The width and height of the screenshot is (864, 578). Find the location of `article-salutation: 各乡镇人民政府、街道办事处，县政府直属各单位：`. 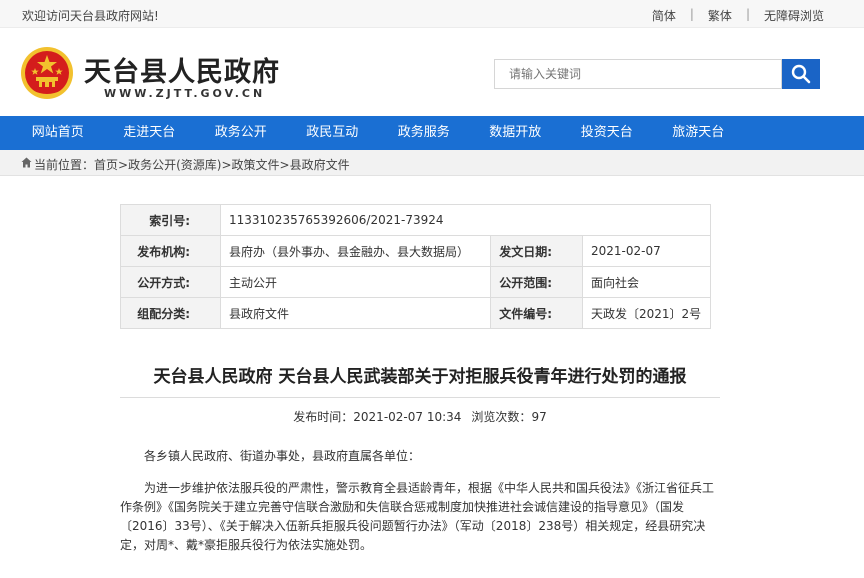

article-salutation: 各乡镇人民政府、街道办事处，县政府直属各单位： is located at coordinates (282, 456).